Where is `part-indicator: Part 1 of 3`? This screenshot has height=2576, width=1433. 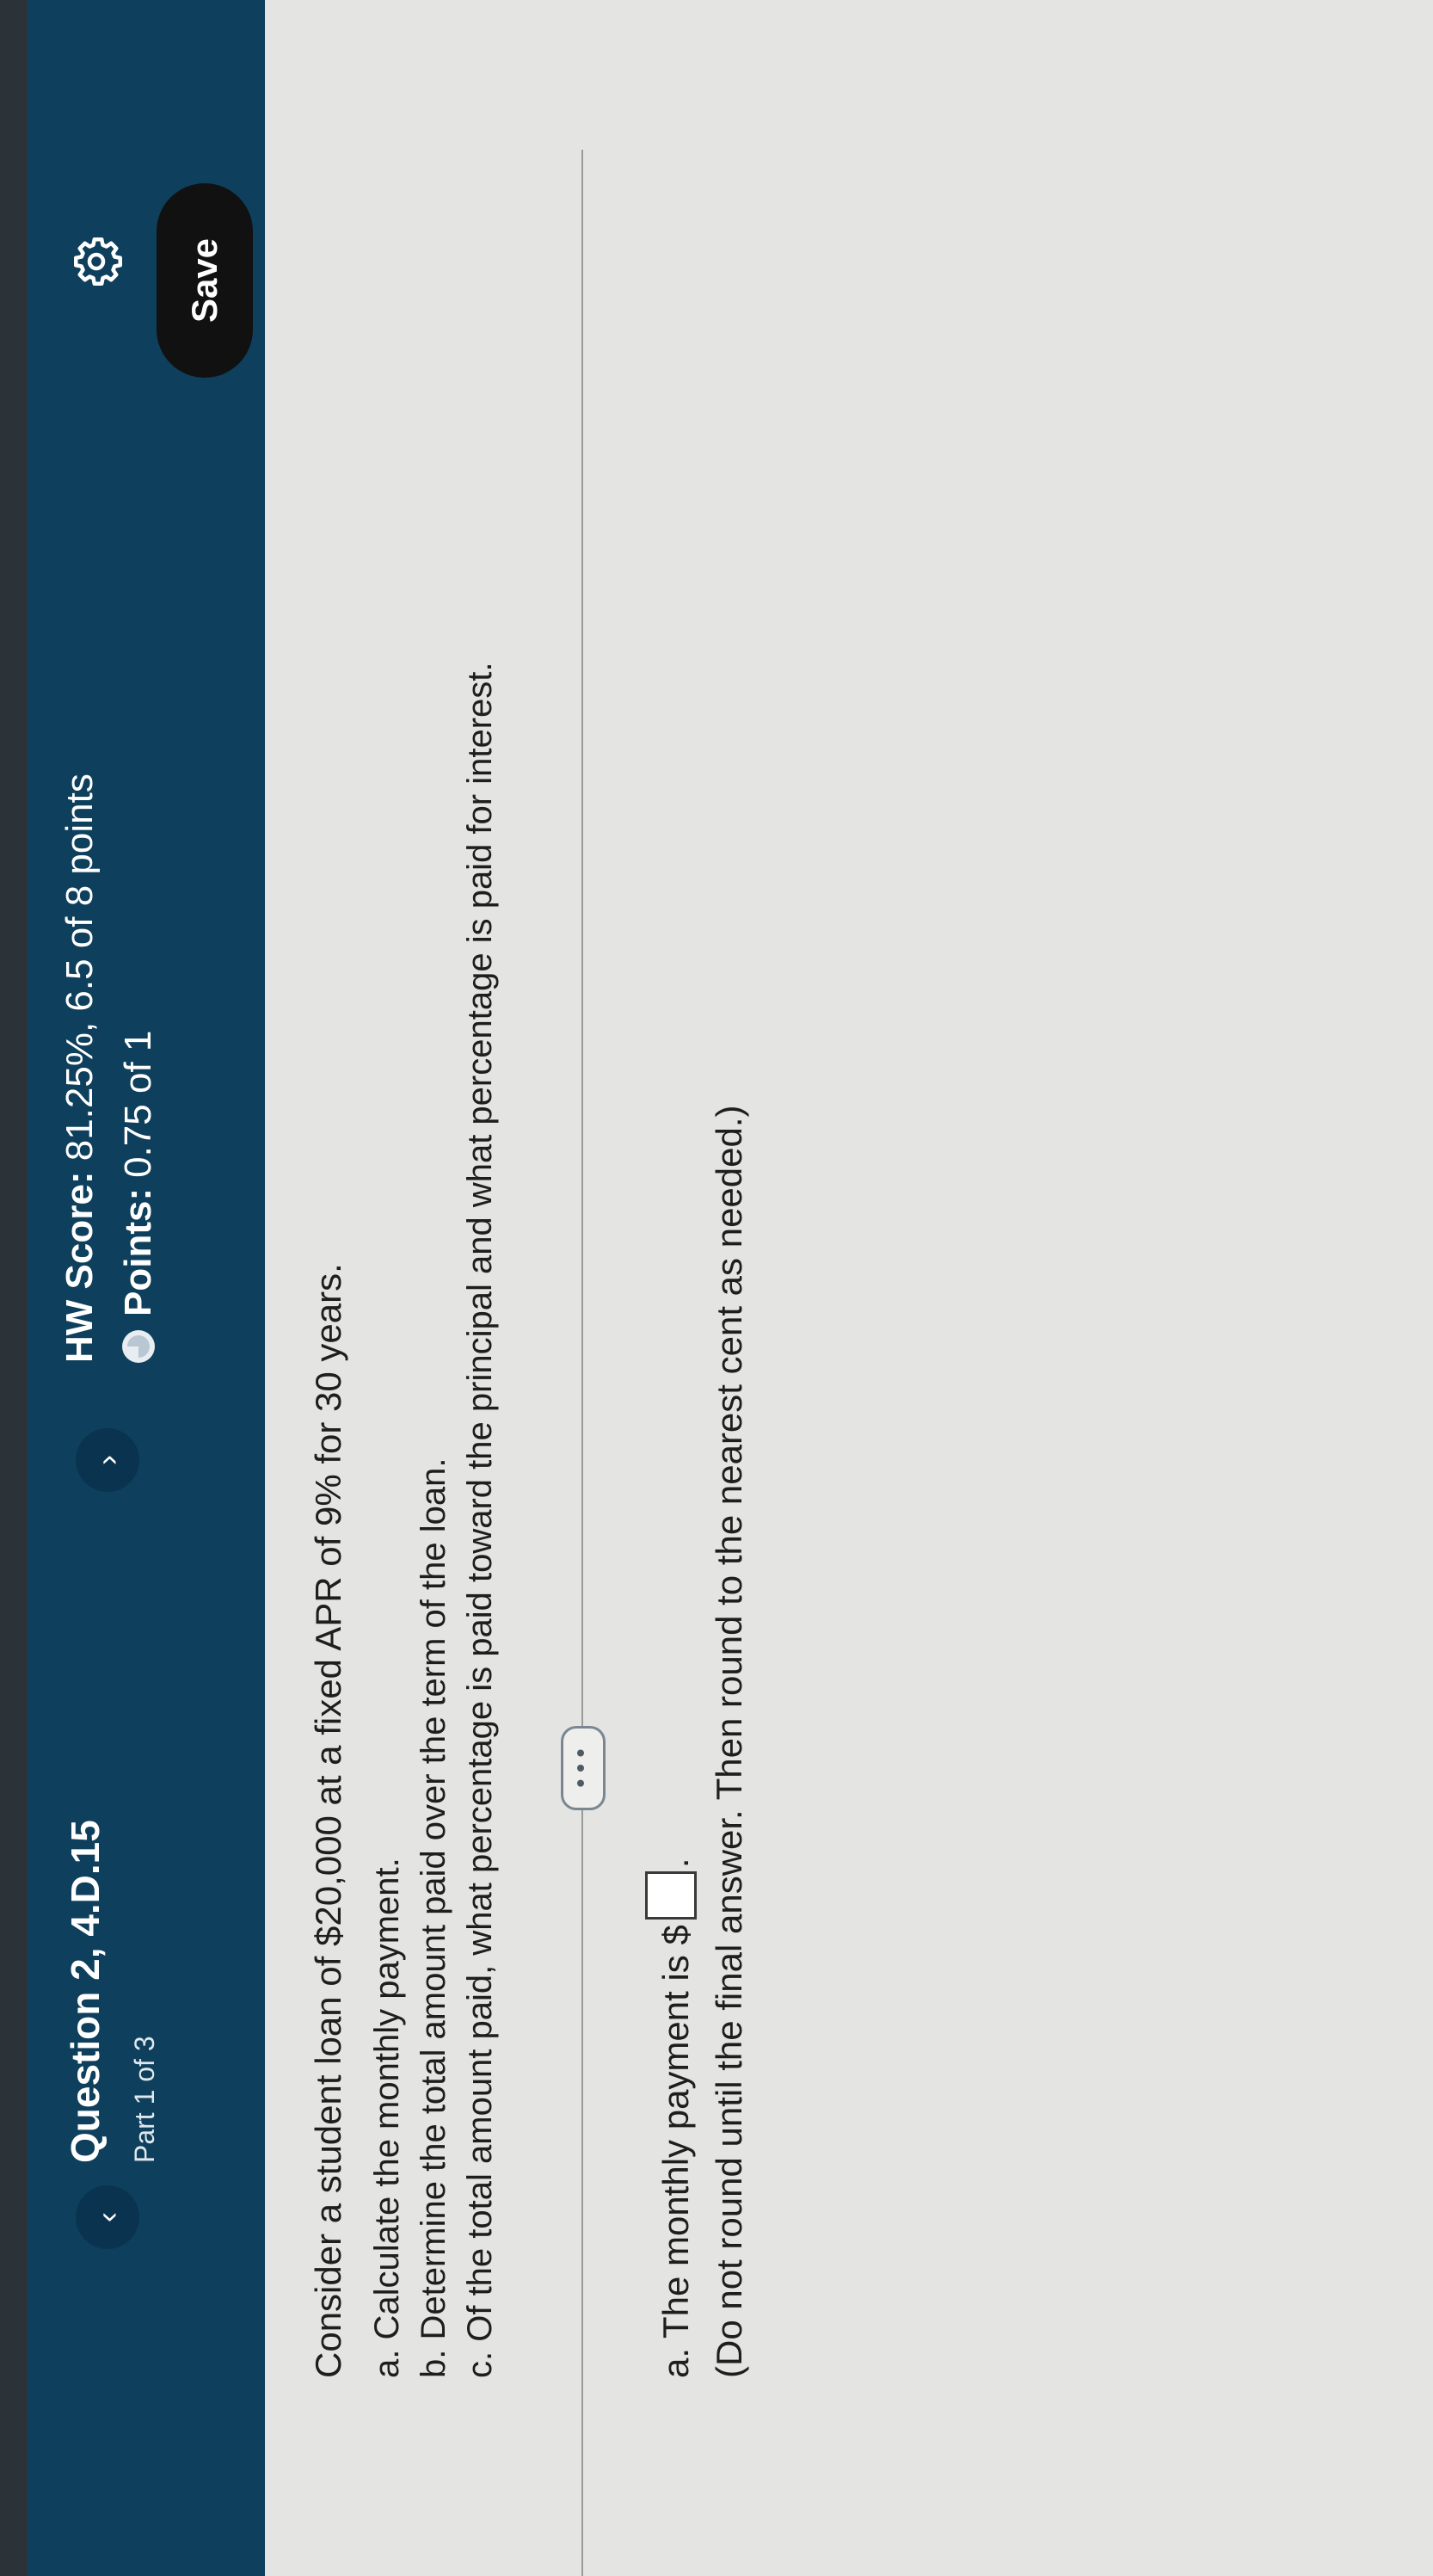 part-indicator: Part 1 of 3 is located at coordinates (144, 2099).